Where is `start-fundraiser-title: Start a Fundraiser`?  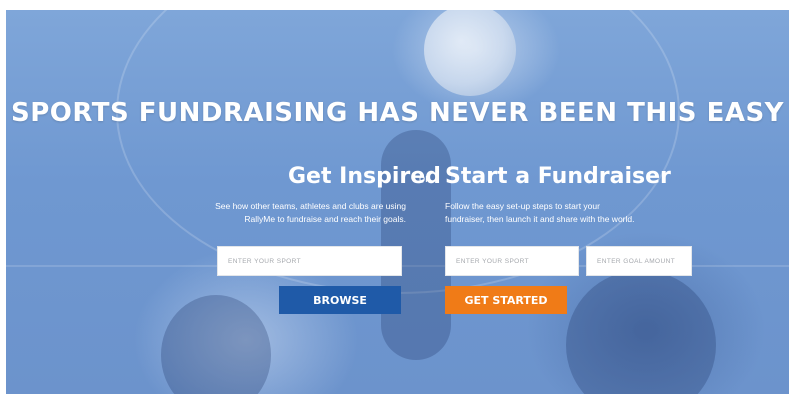 start-fundraiser-title: Start a Fundraiser is located at coordinates (558, 176).